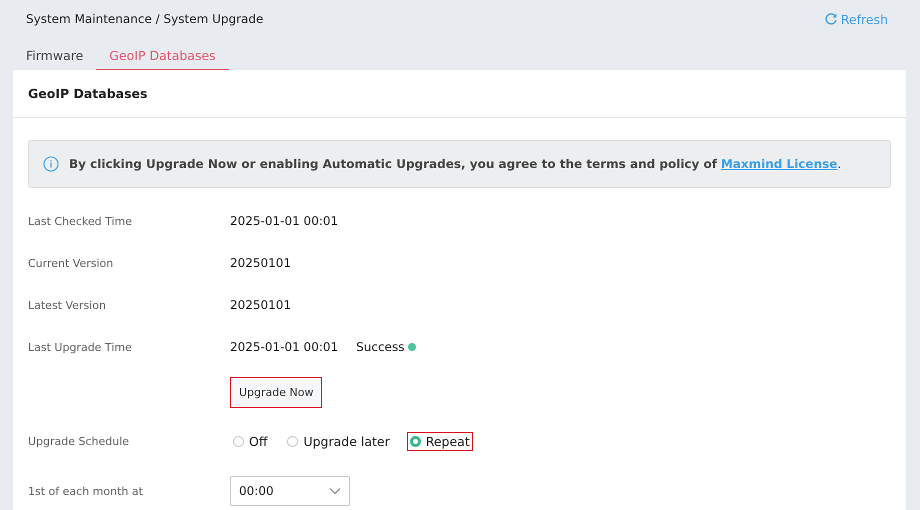  Describe the element at coordinates (67, 305) in the screenshot. I see `field-label: Latest Version` at that location.